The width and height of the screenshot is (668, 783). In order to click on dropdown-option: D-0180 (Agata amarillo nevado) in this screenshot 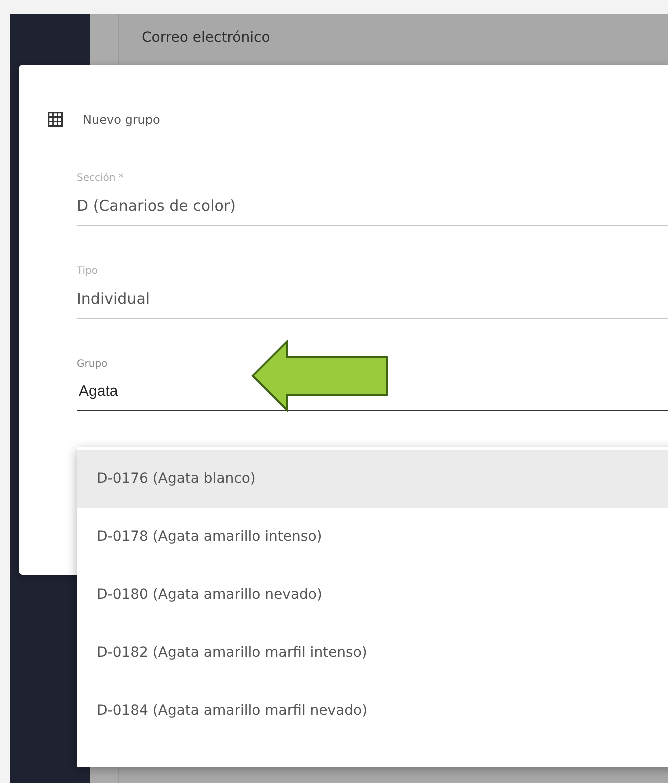, I will do `click(372, 595)`.